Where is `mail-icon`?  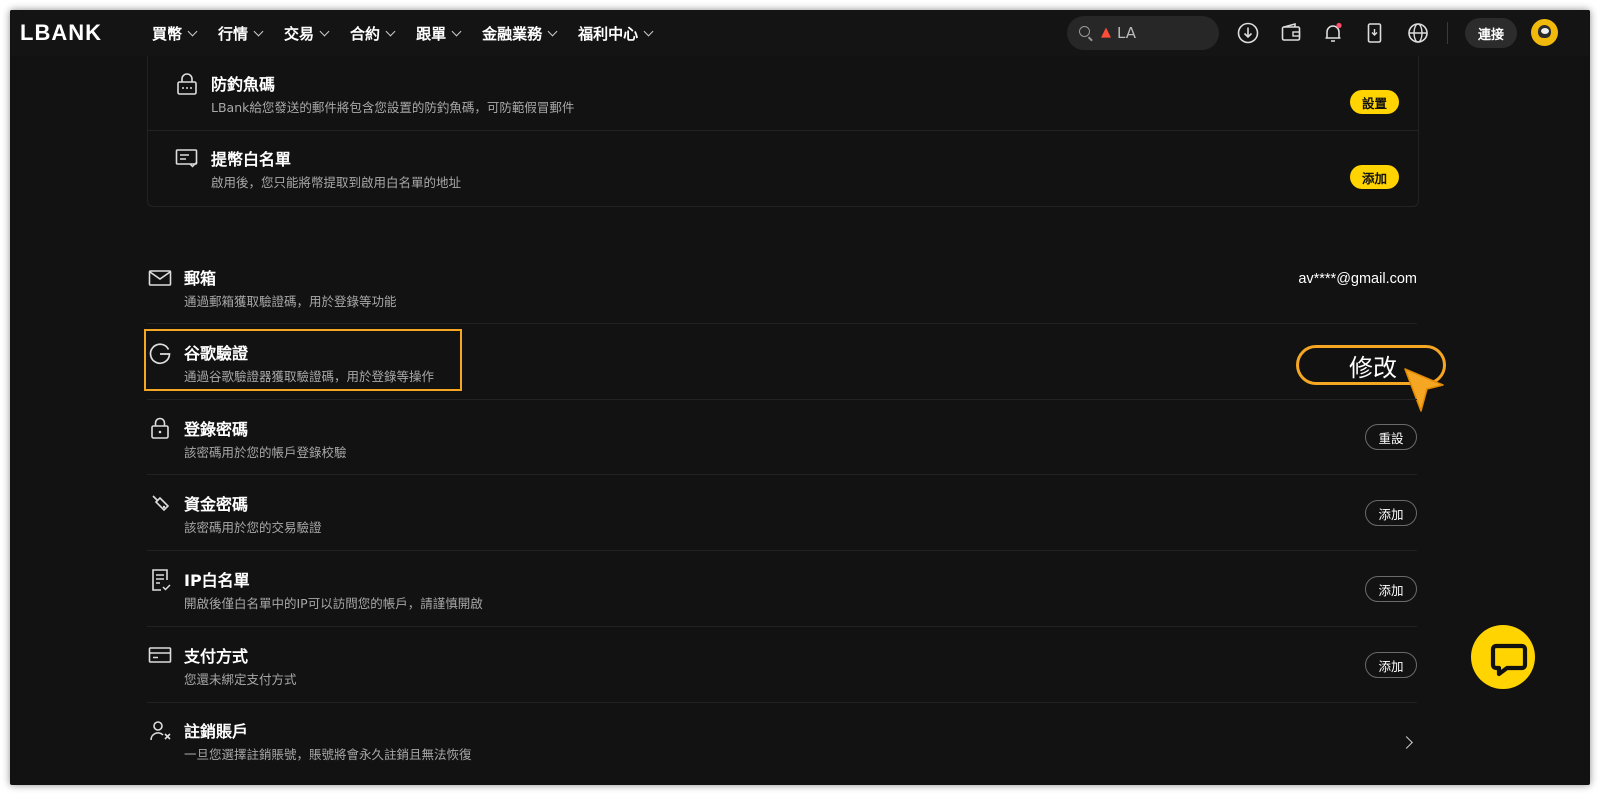
mail-icon is located at coordinates (160, 280).